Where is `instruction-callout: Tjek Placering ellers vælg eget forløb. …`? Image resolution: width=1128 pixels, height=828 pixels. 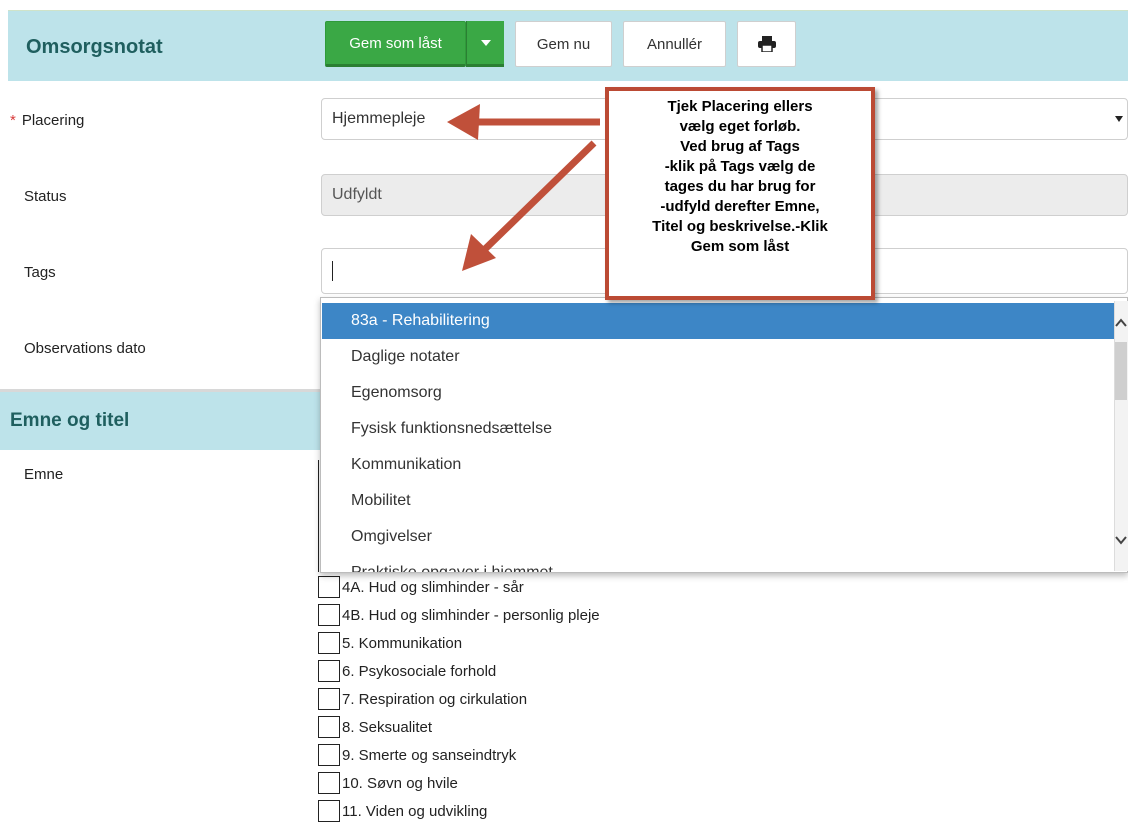 instruction-callout: Tjek Placering ellers vælg eget forløb. … is located at coordinates (740, 193).